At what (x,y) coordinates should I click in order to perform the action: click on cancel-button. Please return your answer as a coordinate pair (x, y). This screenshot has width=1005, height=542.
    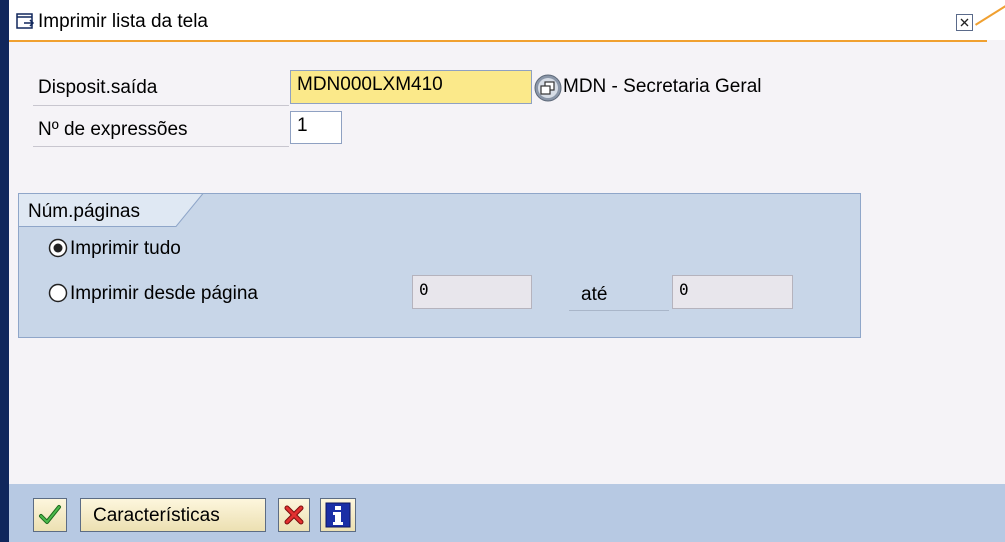
    Looking at the image, I should click on (294, 515).